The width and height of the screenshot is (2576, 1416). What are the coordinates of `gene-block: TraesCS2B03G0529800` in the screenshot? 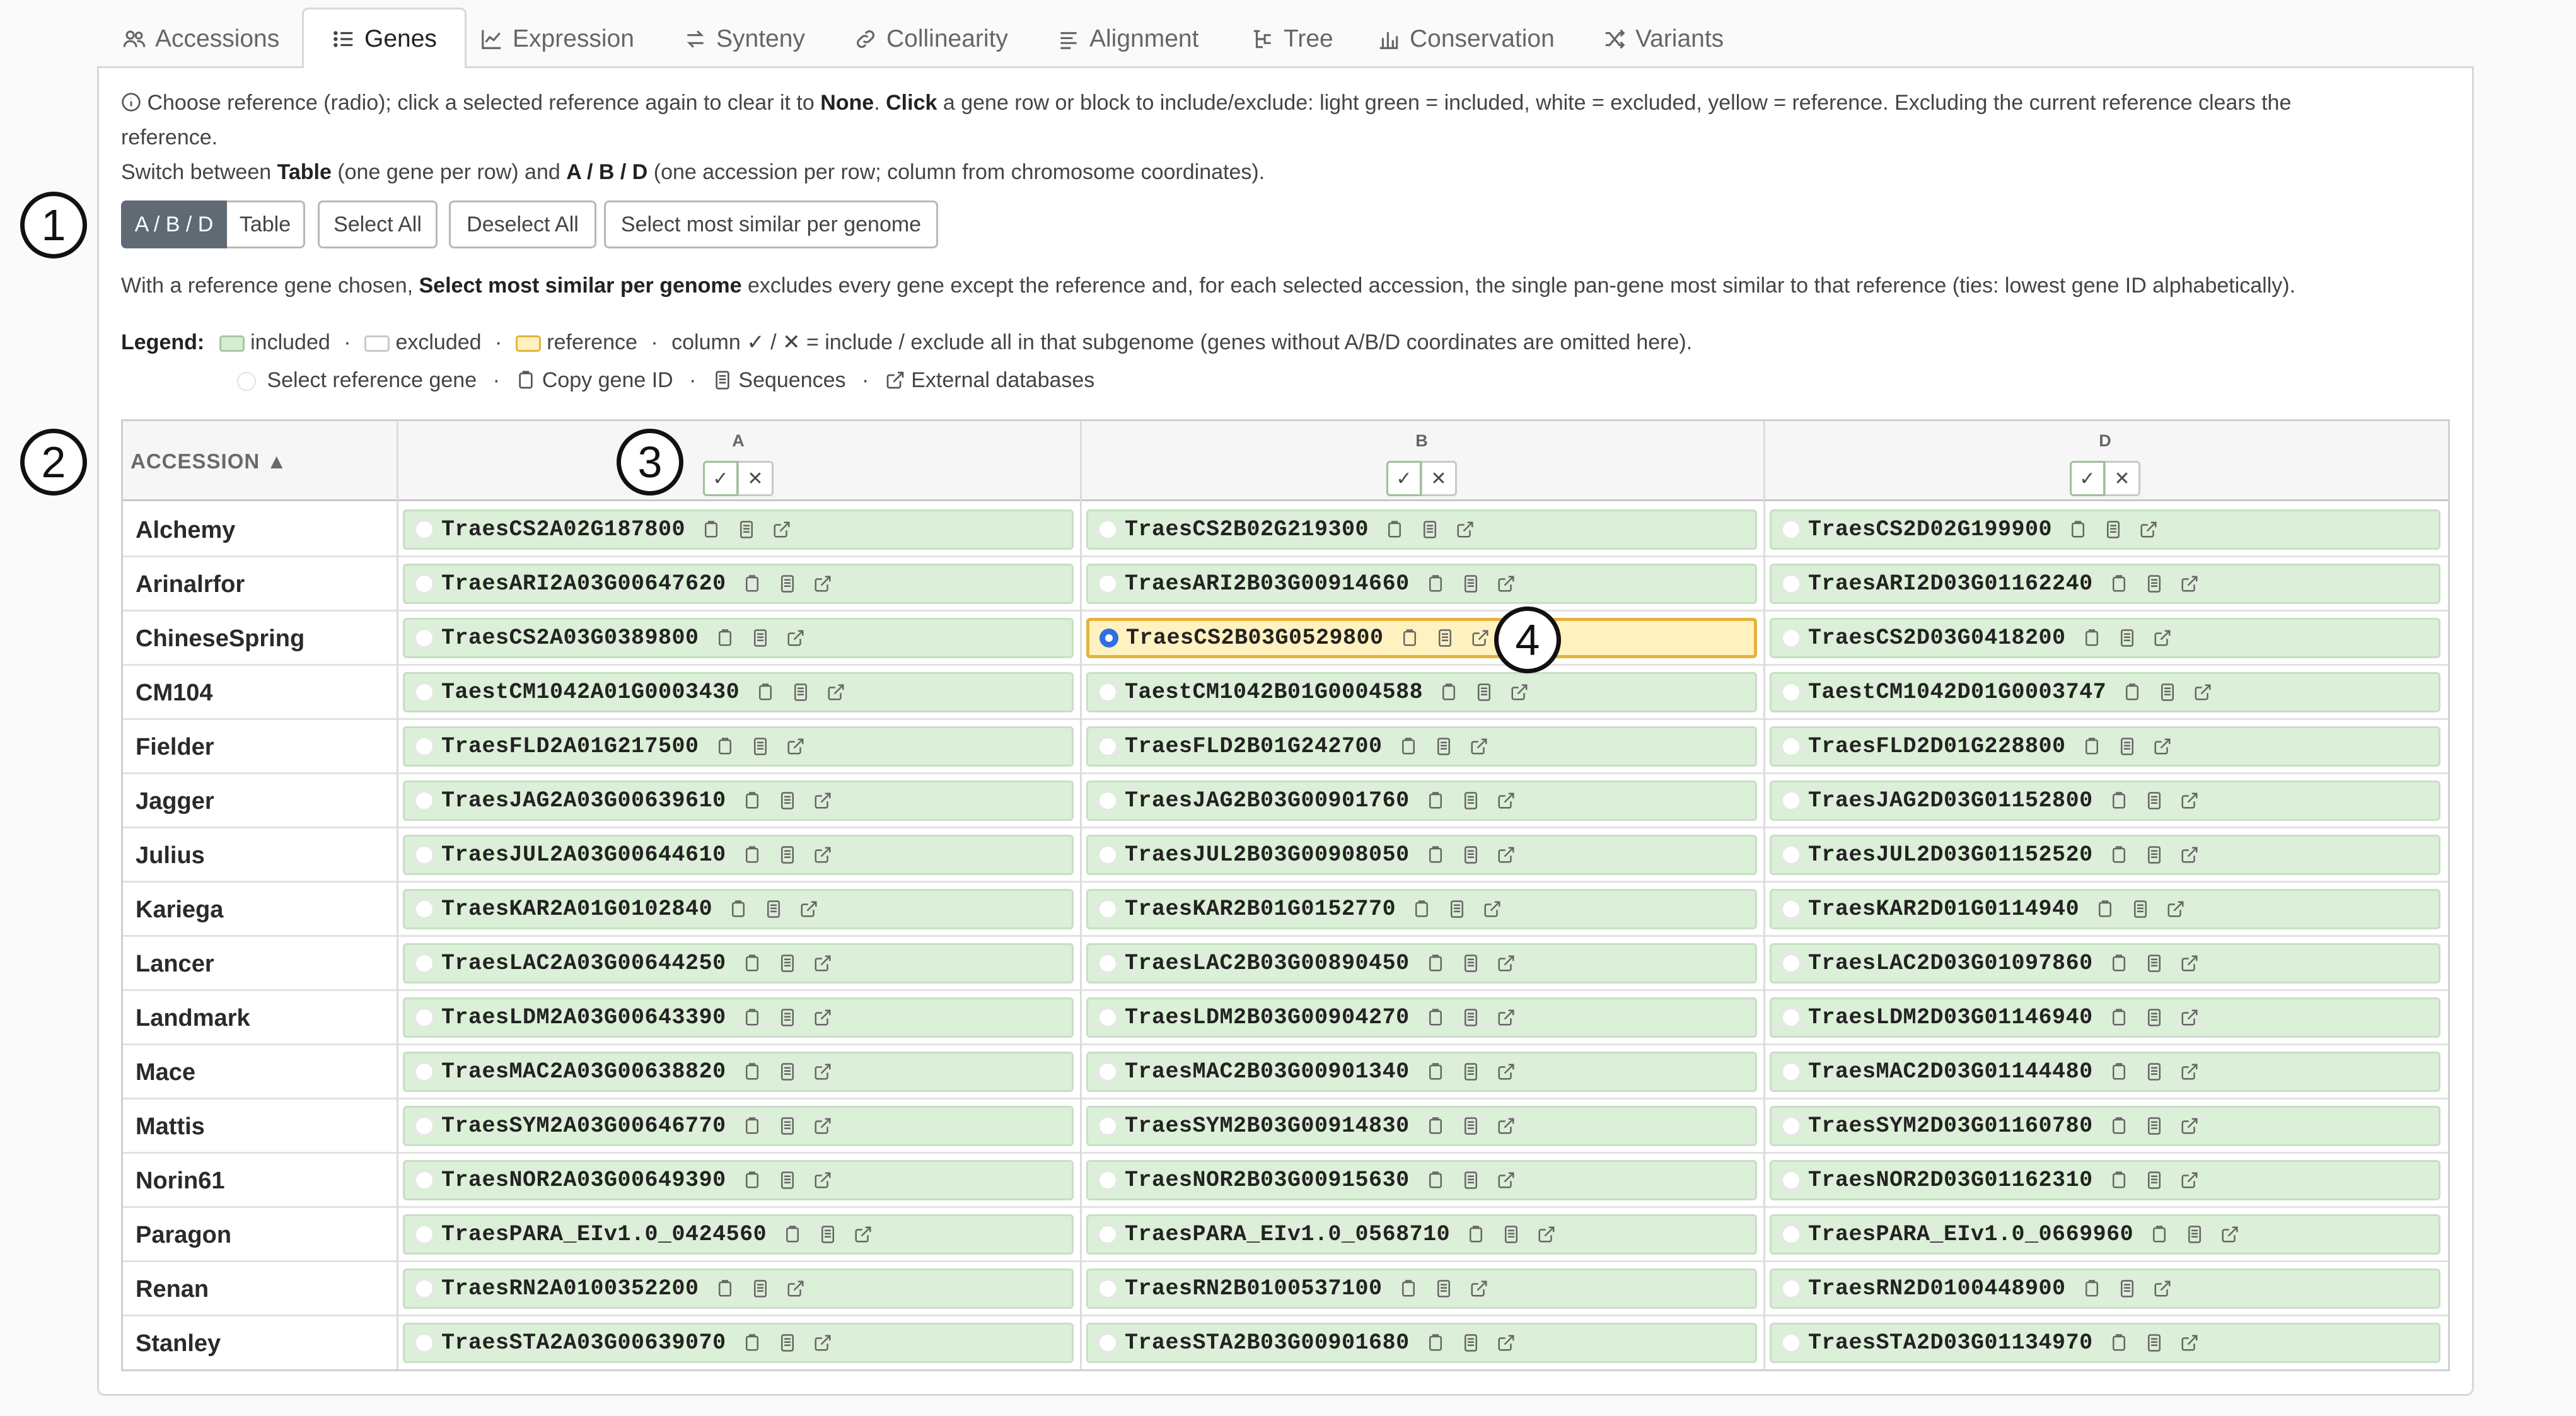 It's located at (1421, 638).